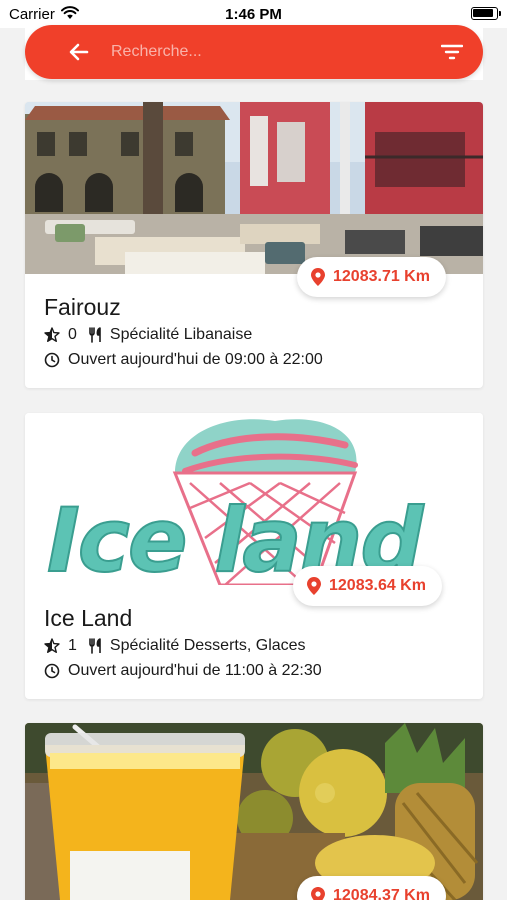  Describe the element at coordinates (207, 645) in the screenshot. I see `specialty-text: Spécialité Desserts, Glaces` at that location.